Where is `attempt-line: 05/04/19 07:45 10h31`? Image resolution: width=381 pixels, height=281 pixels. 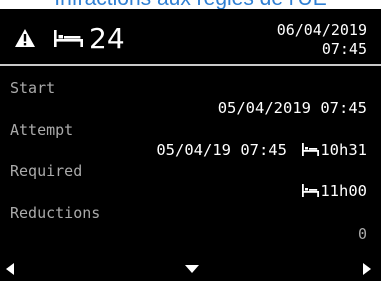
attempt-line: 05/04/19 07:45 10h31 is located at coordinates (261, 150).